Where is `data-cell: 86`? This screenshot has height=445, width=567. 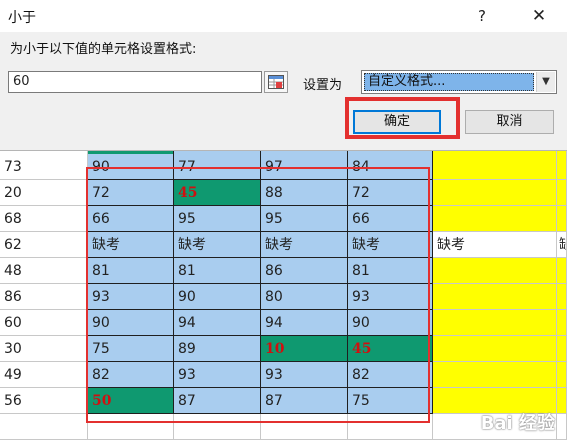
data-cell: 86 is located at coordinates (304, 271).